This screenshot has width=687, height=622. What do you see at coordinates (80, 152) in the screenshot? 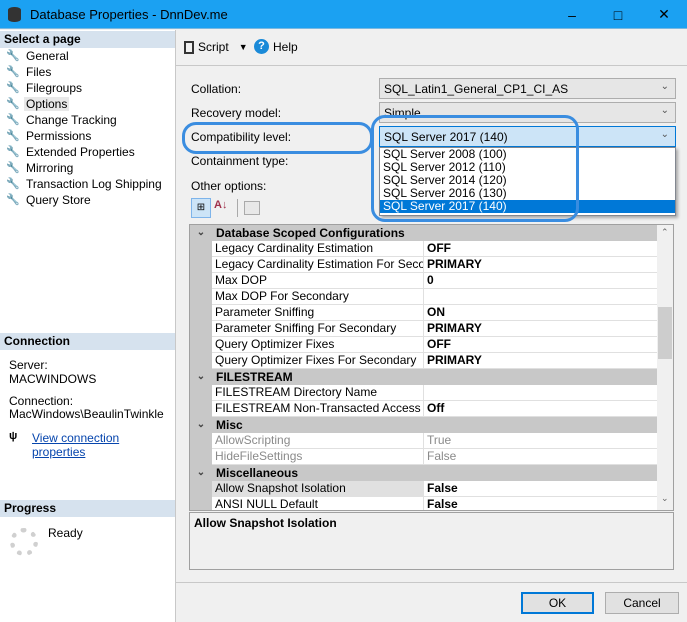
I see `nav-item-label: Extended Properties` at bounding box center [80, 152].